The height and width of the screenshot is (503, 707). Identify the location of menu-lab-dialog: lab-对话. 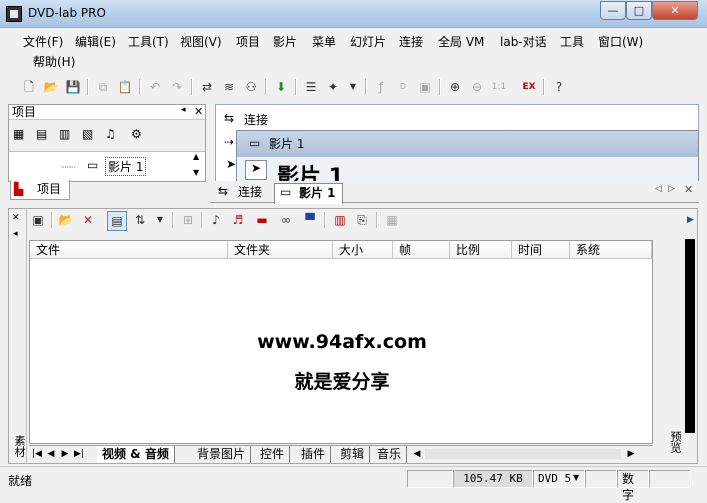
(523, 42).